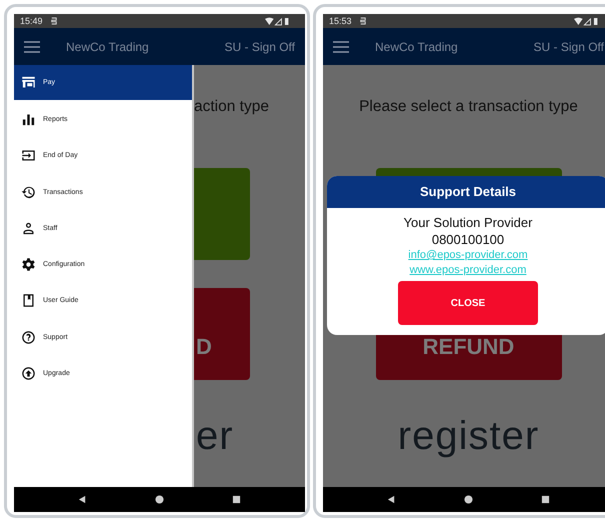 The height and width of the screenshot is (520, 605). Describe the element at coordinates (214, 436) in the screenshot. I see `register-logo: er` at that location.